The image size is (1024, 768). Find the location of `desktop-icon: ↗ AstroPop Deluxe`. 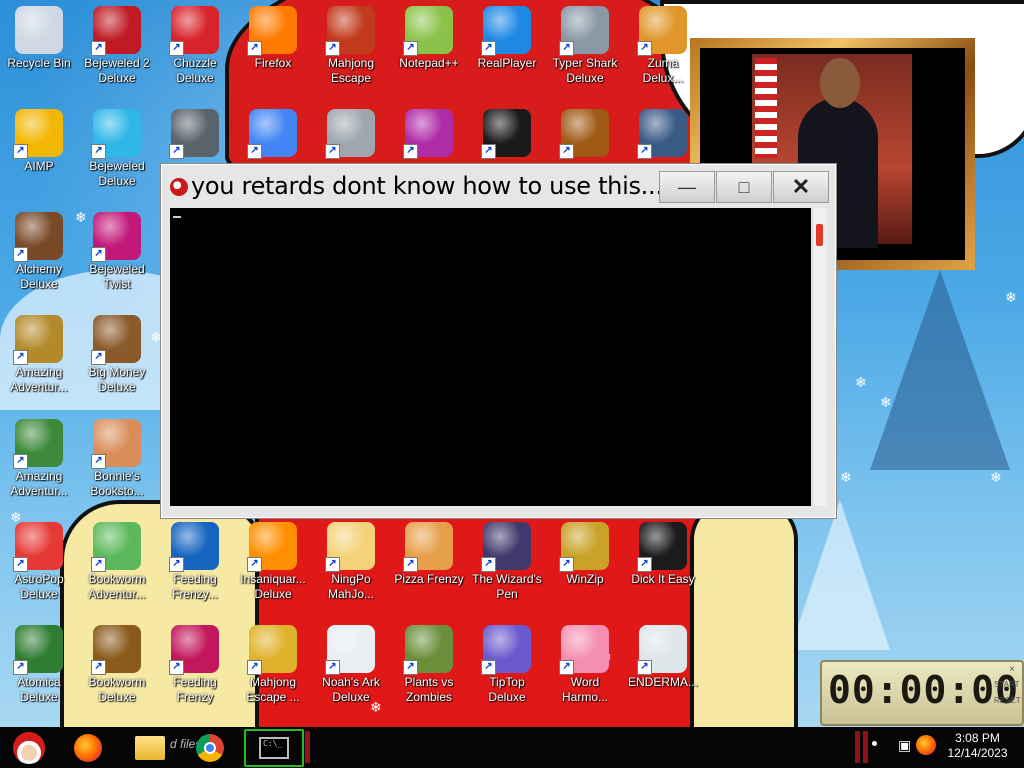

desktop-icon: ↗ AstroPop Deluxe is located at coordinates (39, 564).